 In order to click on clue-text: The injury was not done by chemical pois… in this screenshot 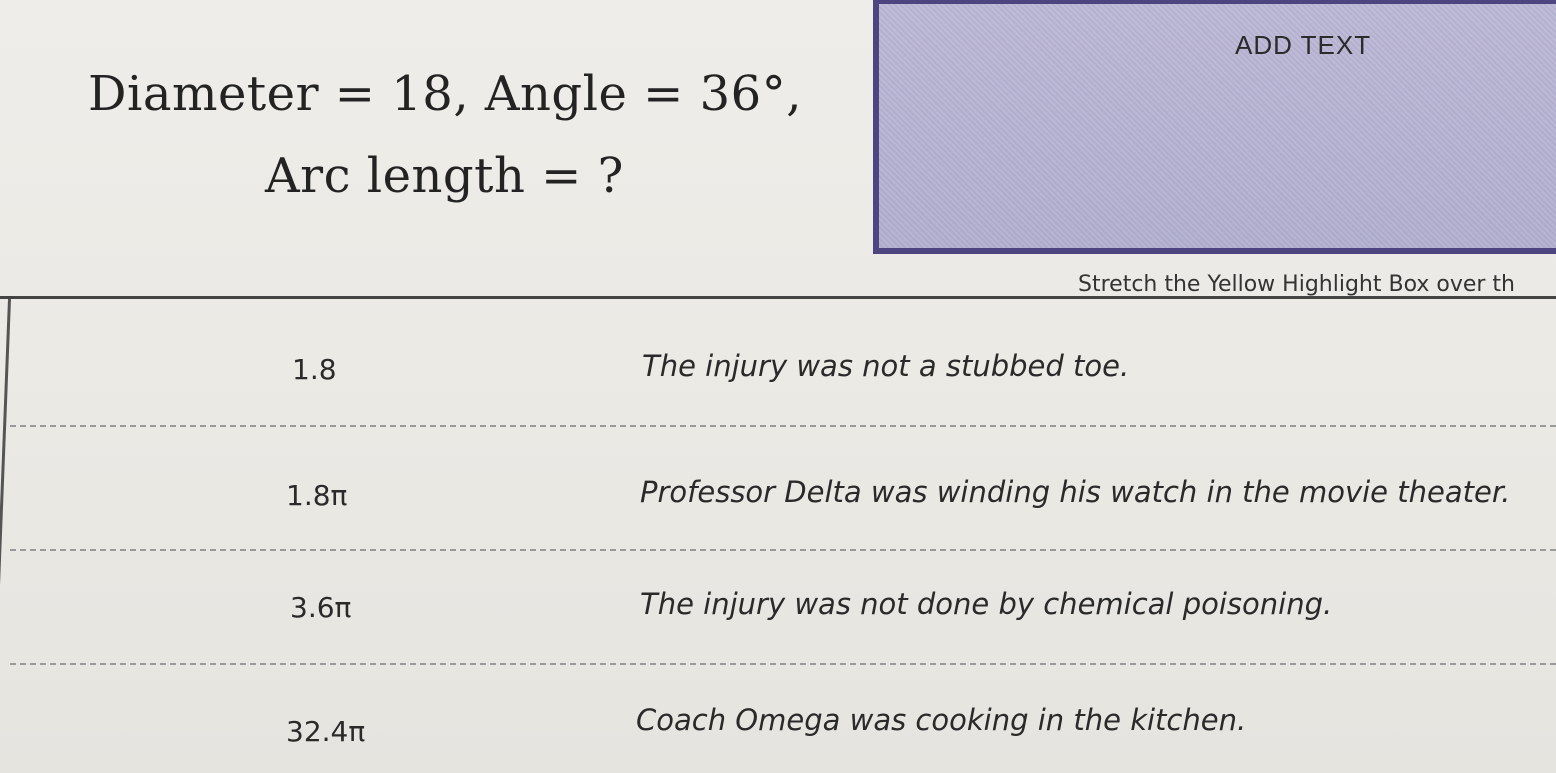, I will do `click(986, 604)`.